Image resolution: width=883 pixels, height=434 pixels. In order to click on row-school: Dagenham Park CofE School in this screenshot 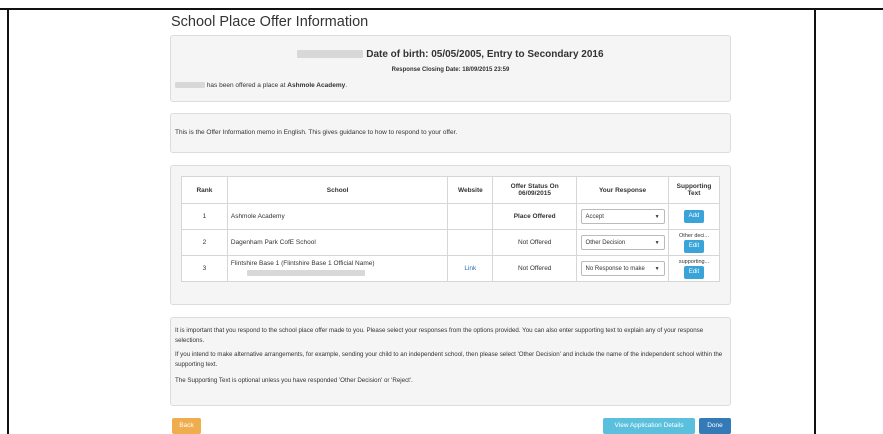, I will do `click(337, 242)`.